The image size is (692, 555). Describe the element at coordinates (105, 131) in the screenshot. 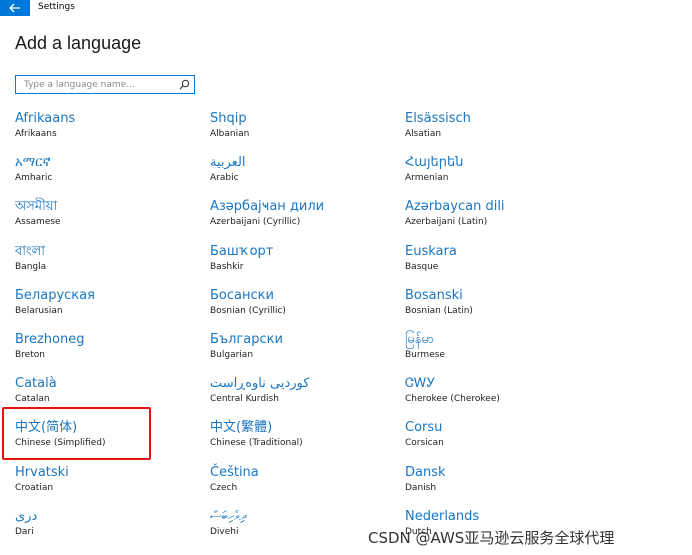

I see `language-option: Afrikaans Afrikaans` at that location.